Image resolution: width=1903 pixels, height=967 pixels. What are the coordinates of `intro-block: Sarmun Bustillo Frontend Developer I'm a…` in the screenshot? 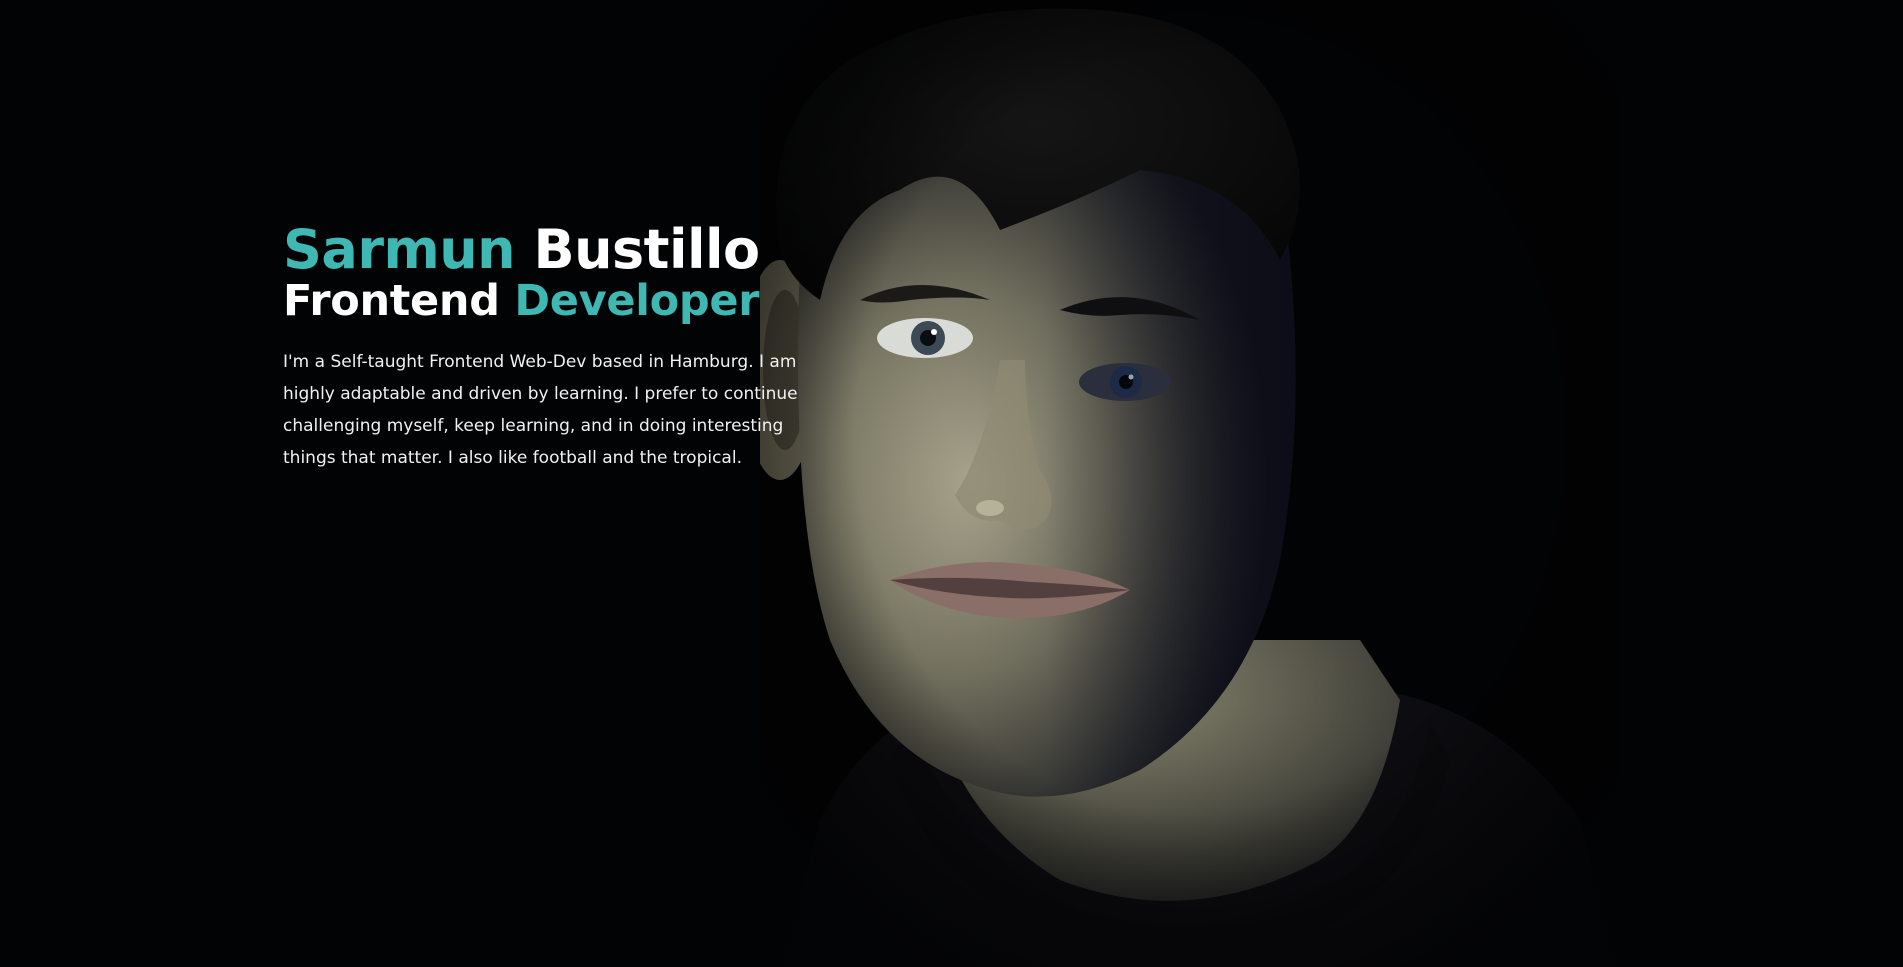 It's located at (563, 347).